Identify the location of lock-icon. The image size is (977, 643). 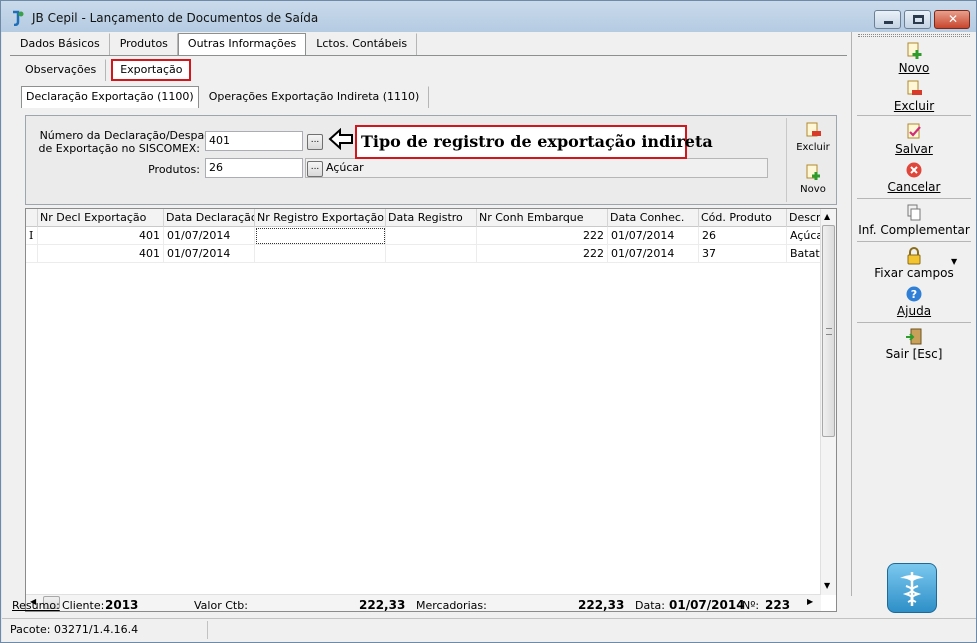
(914, 256).